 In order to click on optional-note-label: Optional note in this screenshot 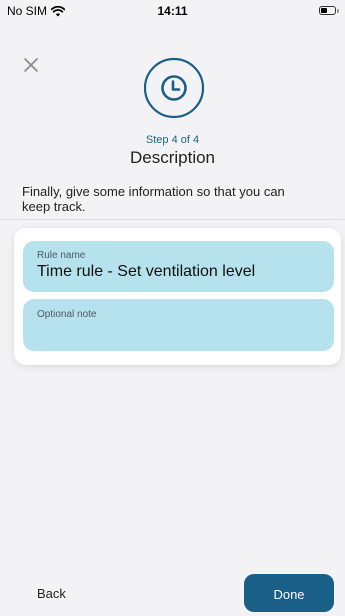, I will do `click(67, 314)`.